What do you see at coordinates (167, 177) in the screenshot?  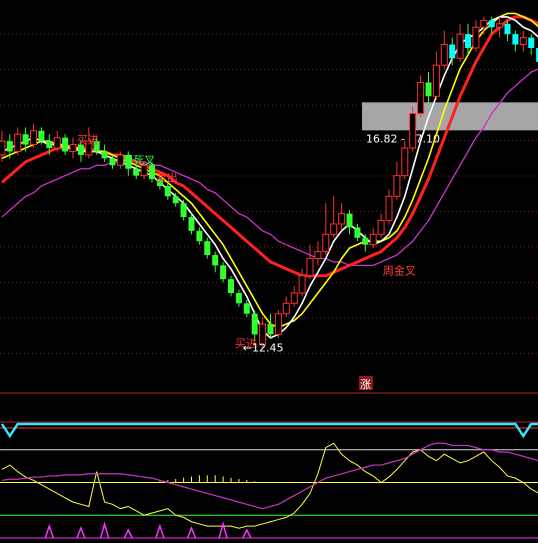 I see `signal-label: 卖出` at bounding box center [167, 177].